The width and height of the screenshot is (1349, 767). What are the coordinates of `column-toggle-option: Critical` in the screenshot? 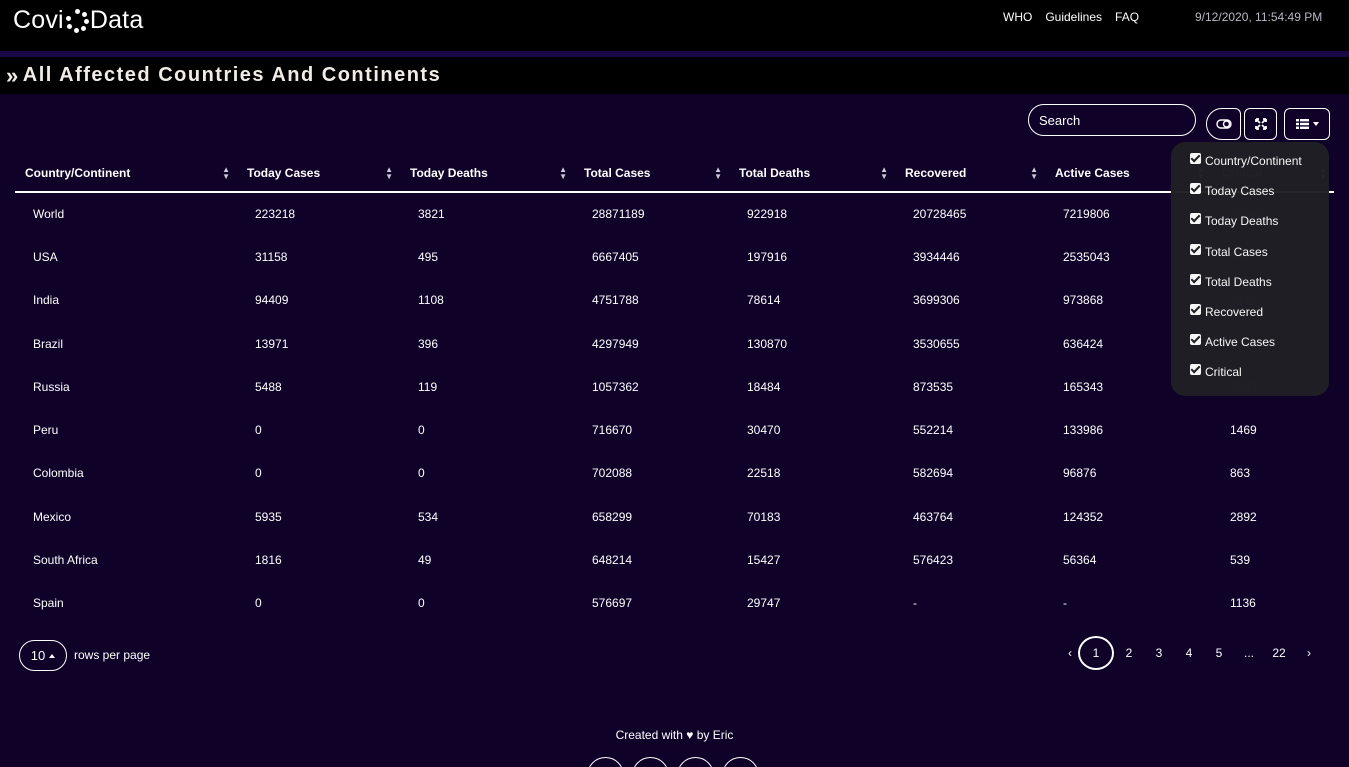 It's located at (1259, 376).